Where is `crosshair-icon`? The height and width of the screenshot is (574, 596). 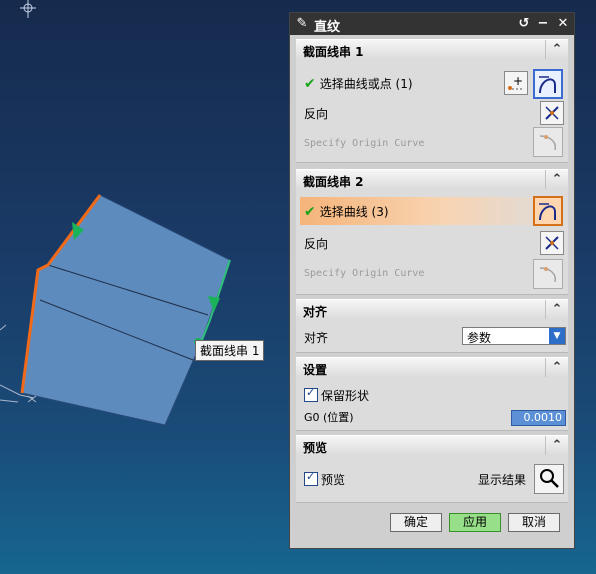
crosshair-icon is located at coordinates (28, 9).